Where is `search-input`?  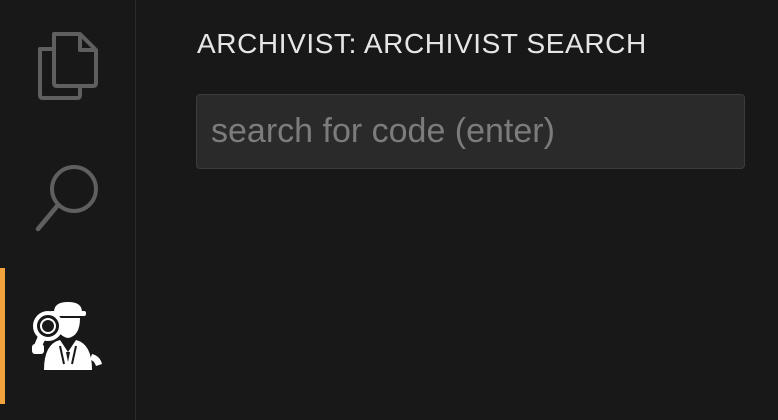 search-input is located at coordinates (470, 131).